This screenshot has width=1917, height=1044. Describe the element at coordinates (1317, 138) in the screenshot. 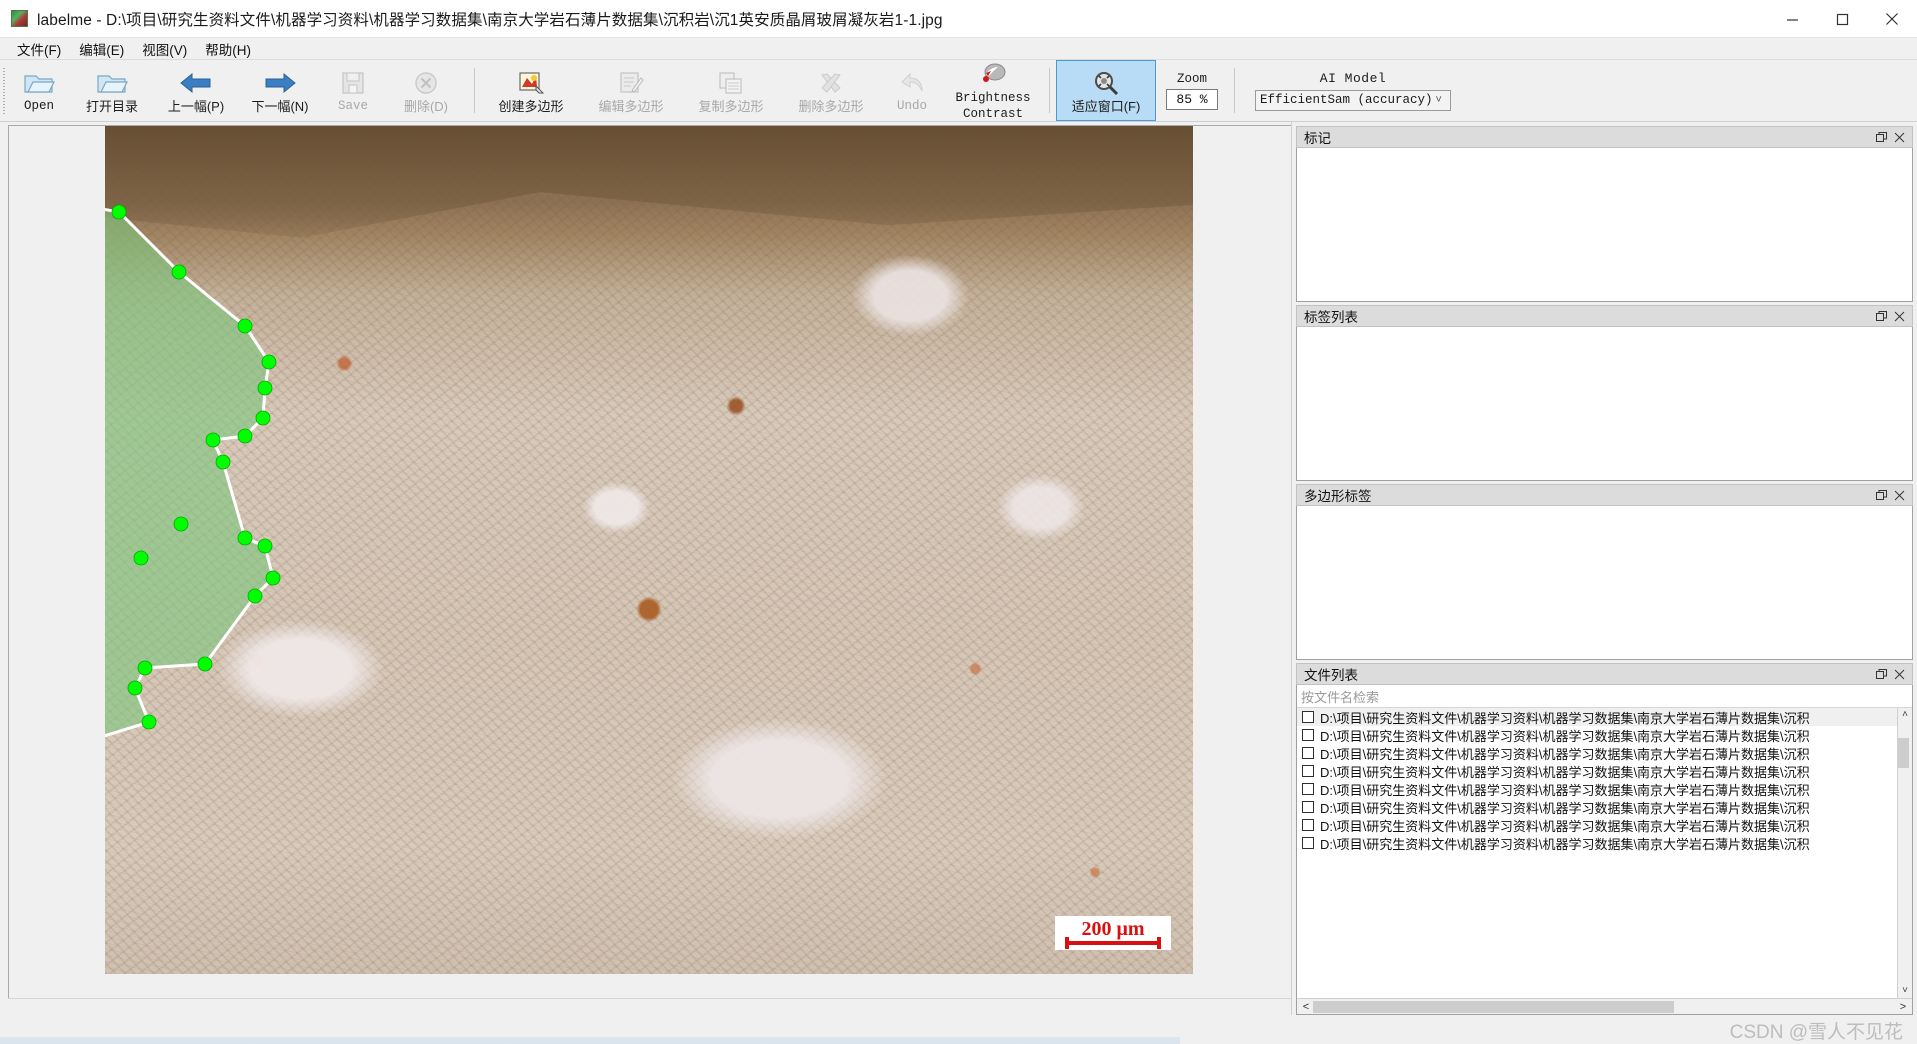

I see `panel-flags-title: 标记` at that location.